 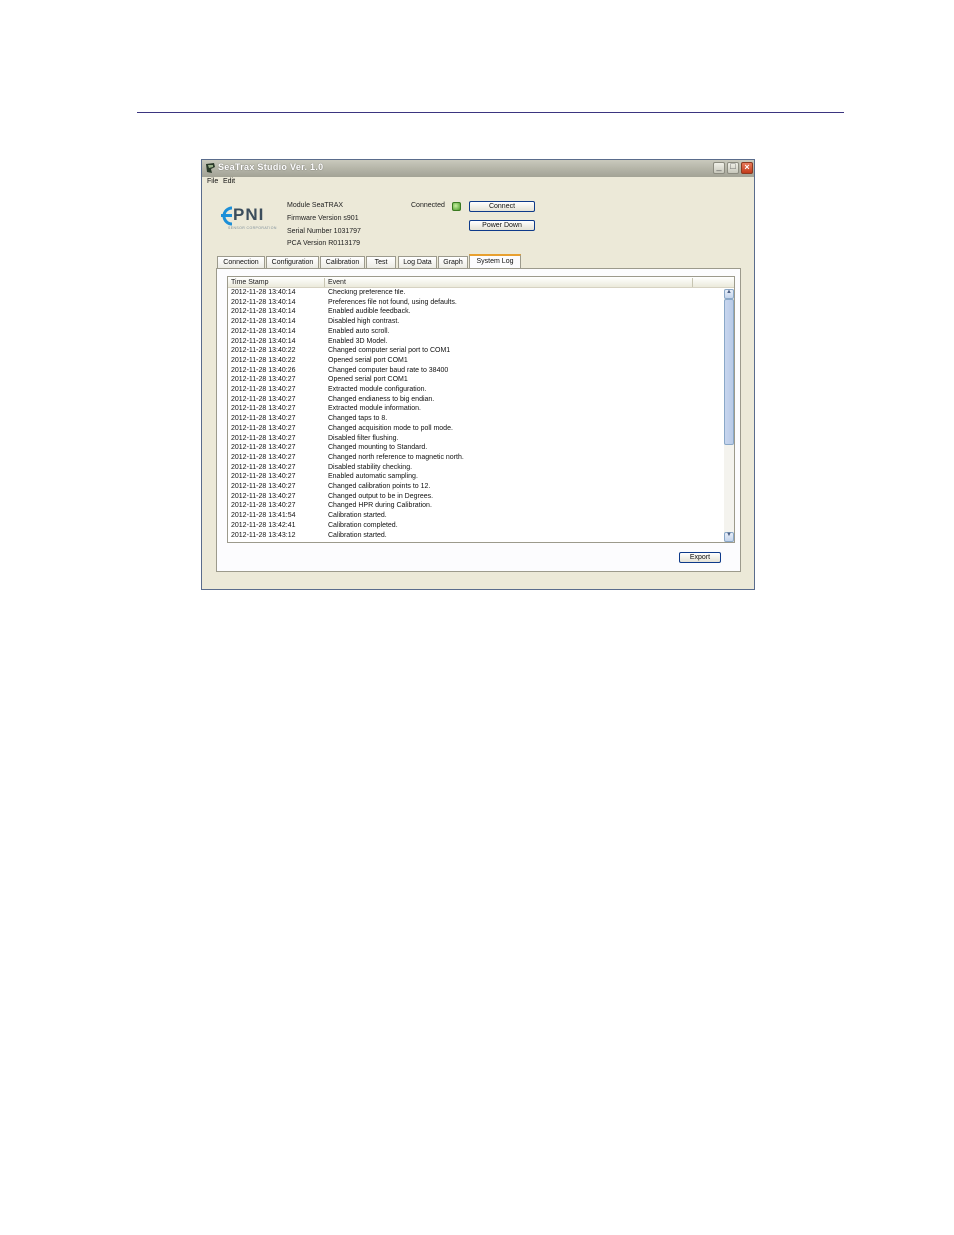 What do you see at coordinates (227, 216) in the screenshot?
I see `logo-mark-icon` at bounding box center [227, 216].